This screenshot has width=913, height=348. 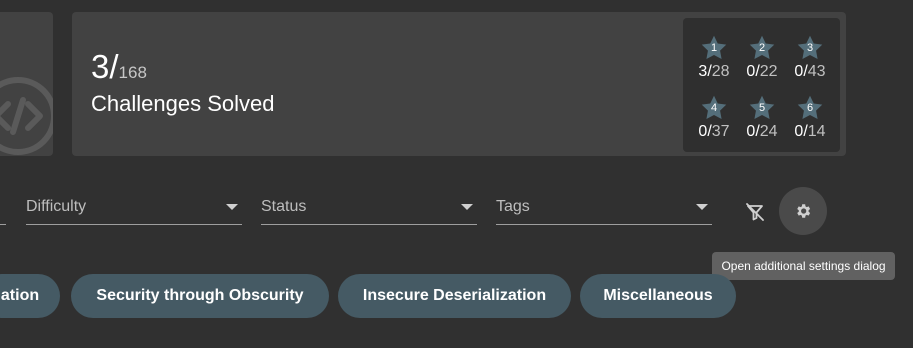 What do you see at coordinates (714, 48) in the screenshot?
I see `star-level: 1` at bounding box center [714, 48].